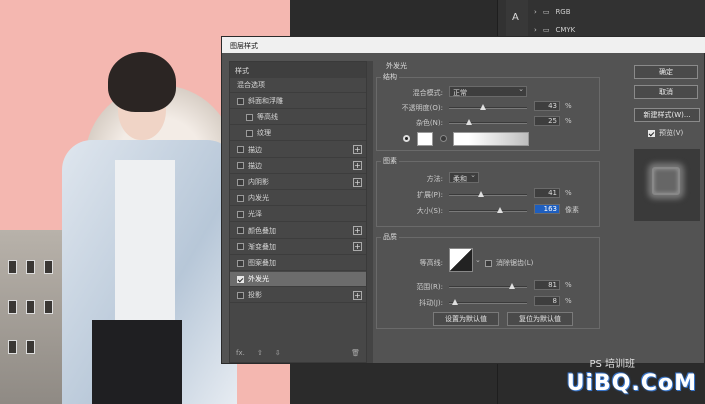 Image resolution: width=705 pixels, height=404 pixels. I want to click on fx-icon: fx., so click(240, 353).